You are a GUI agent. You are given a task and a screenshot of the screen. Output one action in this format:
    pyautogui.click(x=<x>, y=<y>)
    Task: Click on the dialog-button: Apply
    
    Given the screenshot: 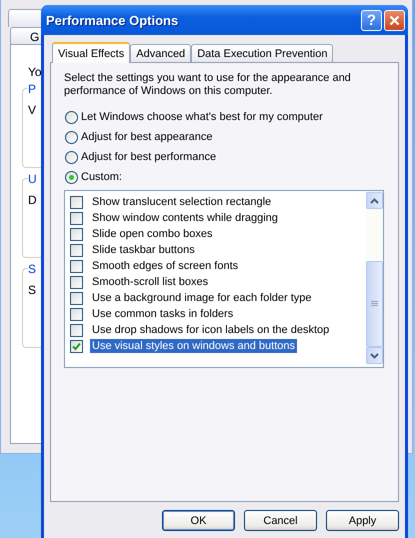 What is the action you would take?
    pyautogui.click(x=362, y=520)
    